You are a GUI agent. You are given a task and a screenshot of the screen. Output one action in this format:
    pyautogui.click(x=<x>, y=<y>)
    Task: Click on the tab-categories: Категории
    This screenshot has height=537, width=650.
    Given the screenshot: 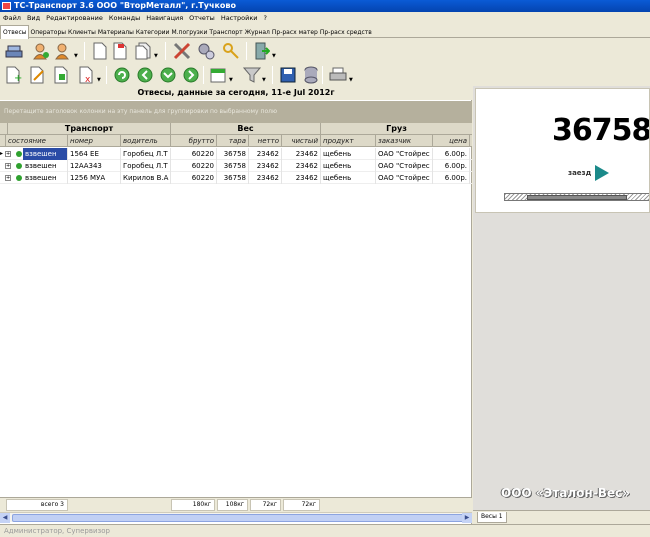 What is the action you would take?
    pyautogui.click(x=153, y=32)
    